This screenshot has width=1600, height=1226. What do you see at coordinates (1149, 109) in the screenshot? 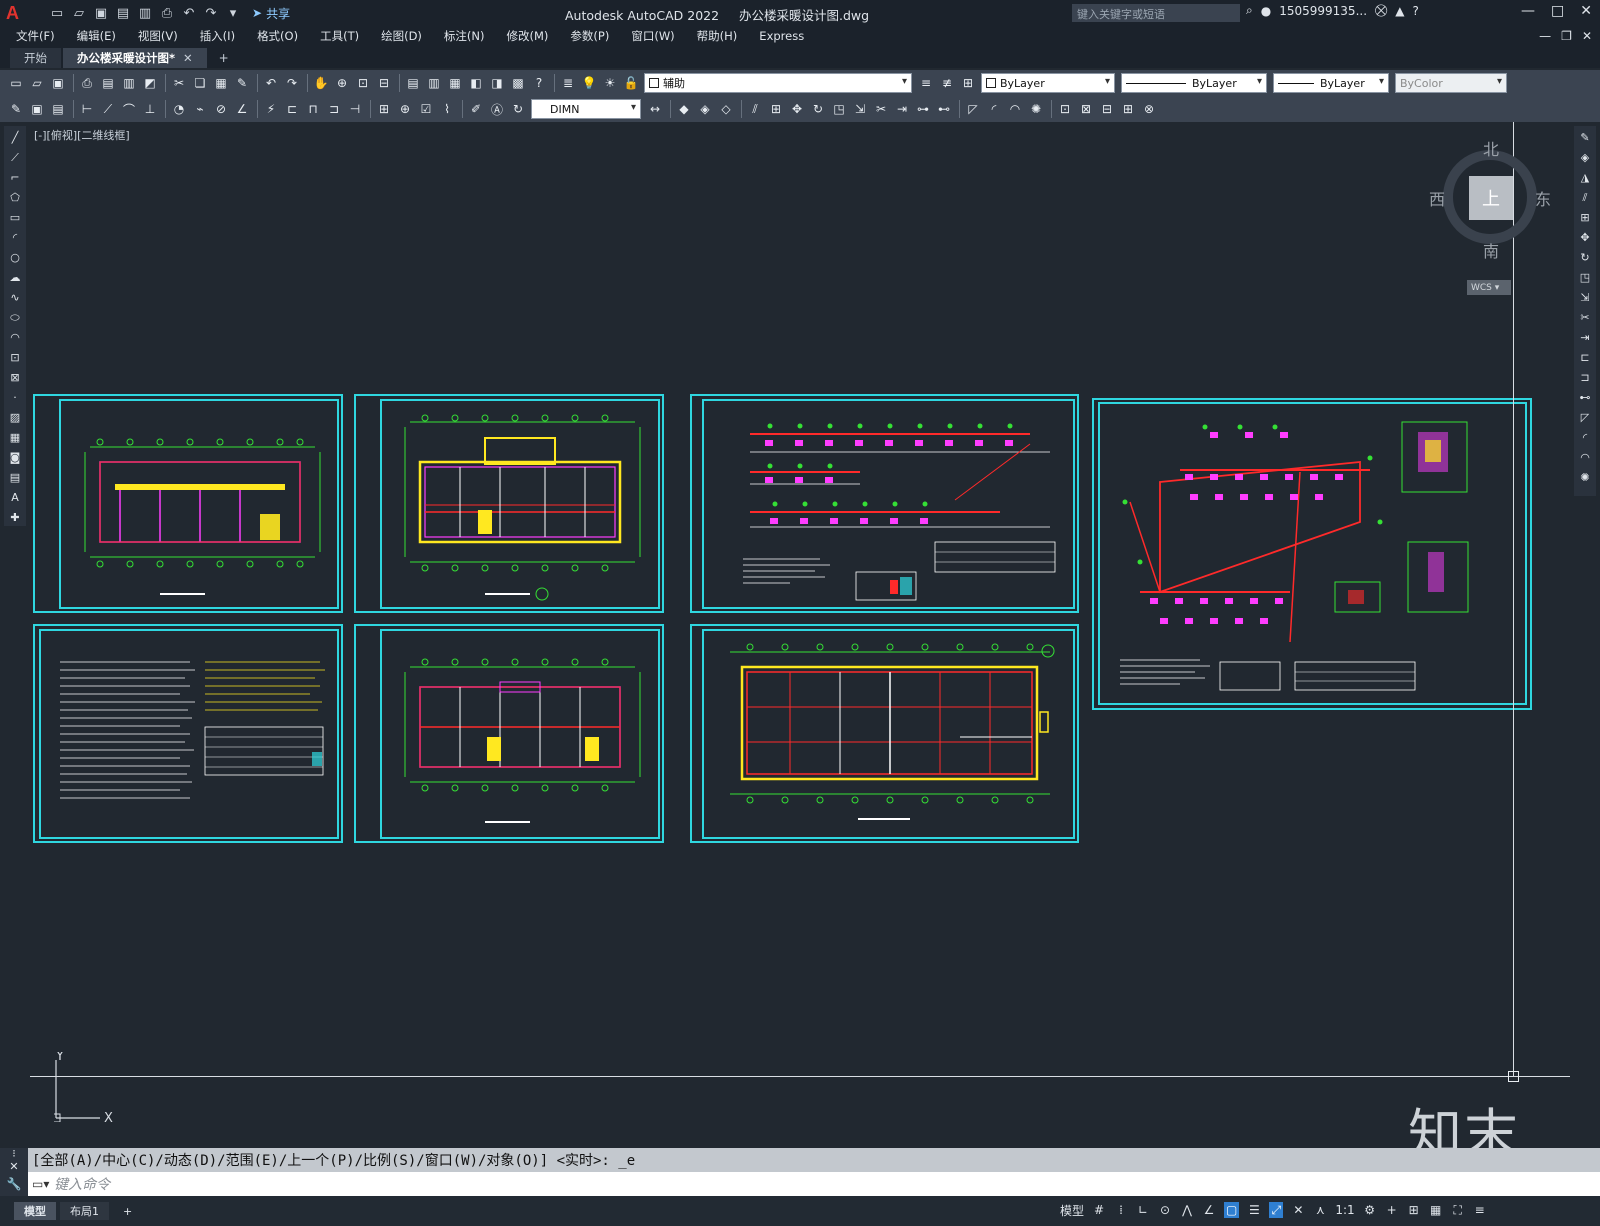
I see `xref-icon: ⊗` at bounding box center [1149, 109].